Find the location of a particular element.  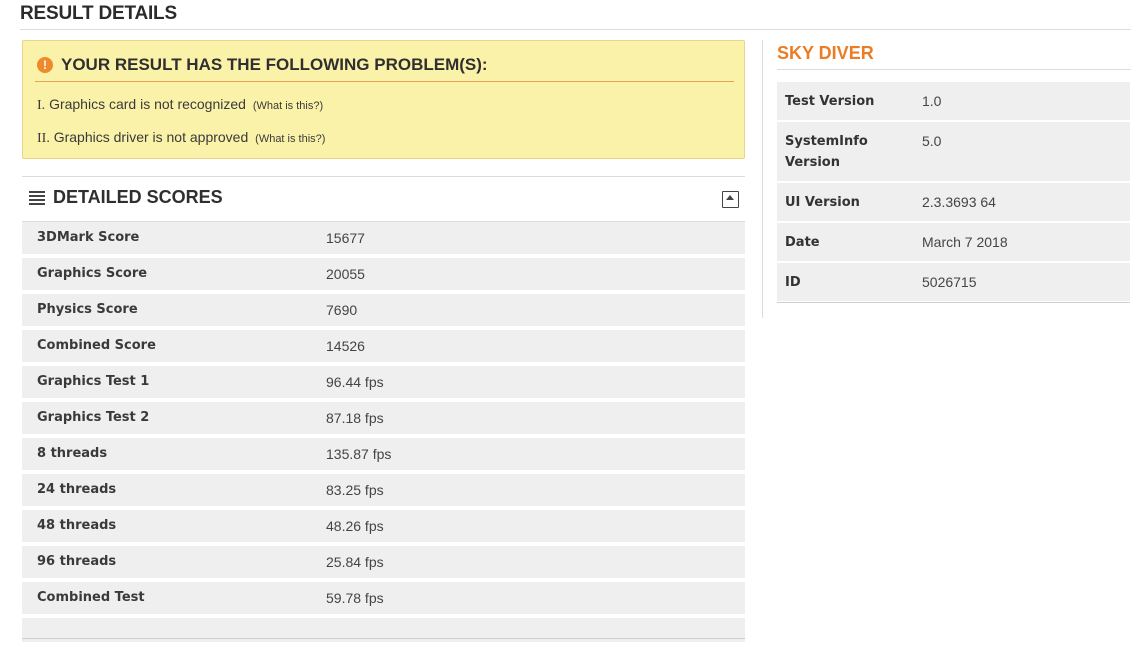

title-divider is located at coordinates (575, 29).